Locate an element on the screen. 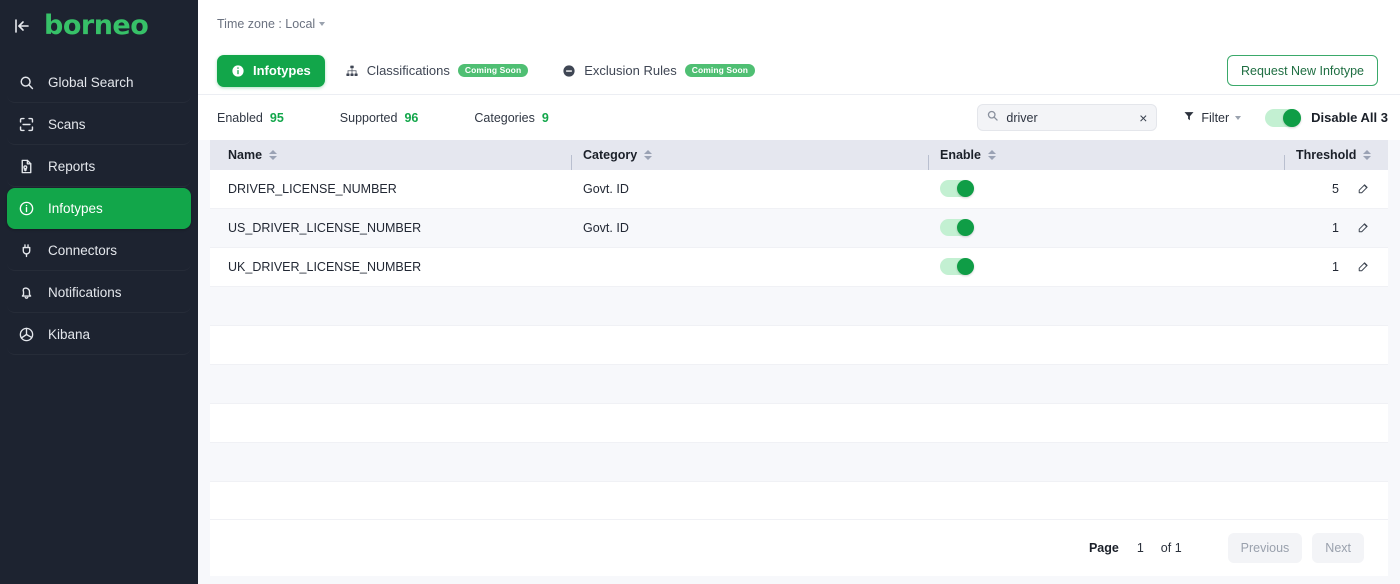 The height and width of the screenshot is (584, 1400). sidebar-item-scans: Scans is located at coordinates (99, 124).